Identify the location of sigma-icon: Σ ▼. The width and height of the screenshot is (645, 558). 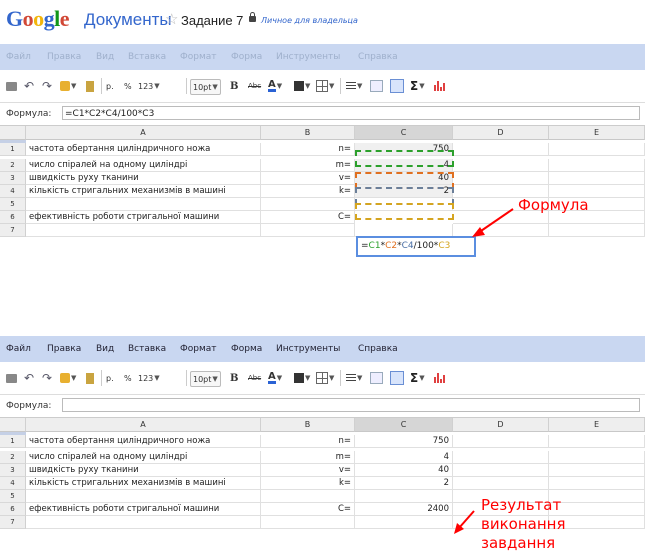
(417, 86).